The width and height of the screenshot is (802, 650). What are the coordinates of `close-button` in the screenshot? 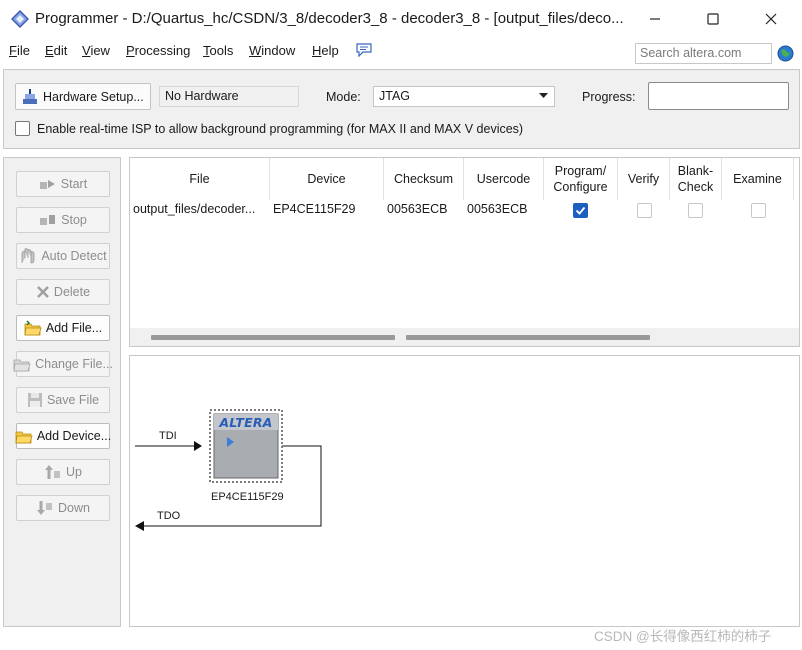 It's located at (771, 19).